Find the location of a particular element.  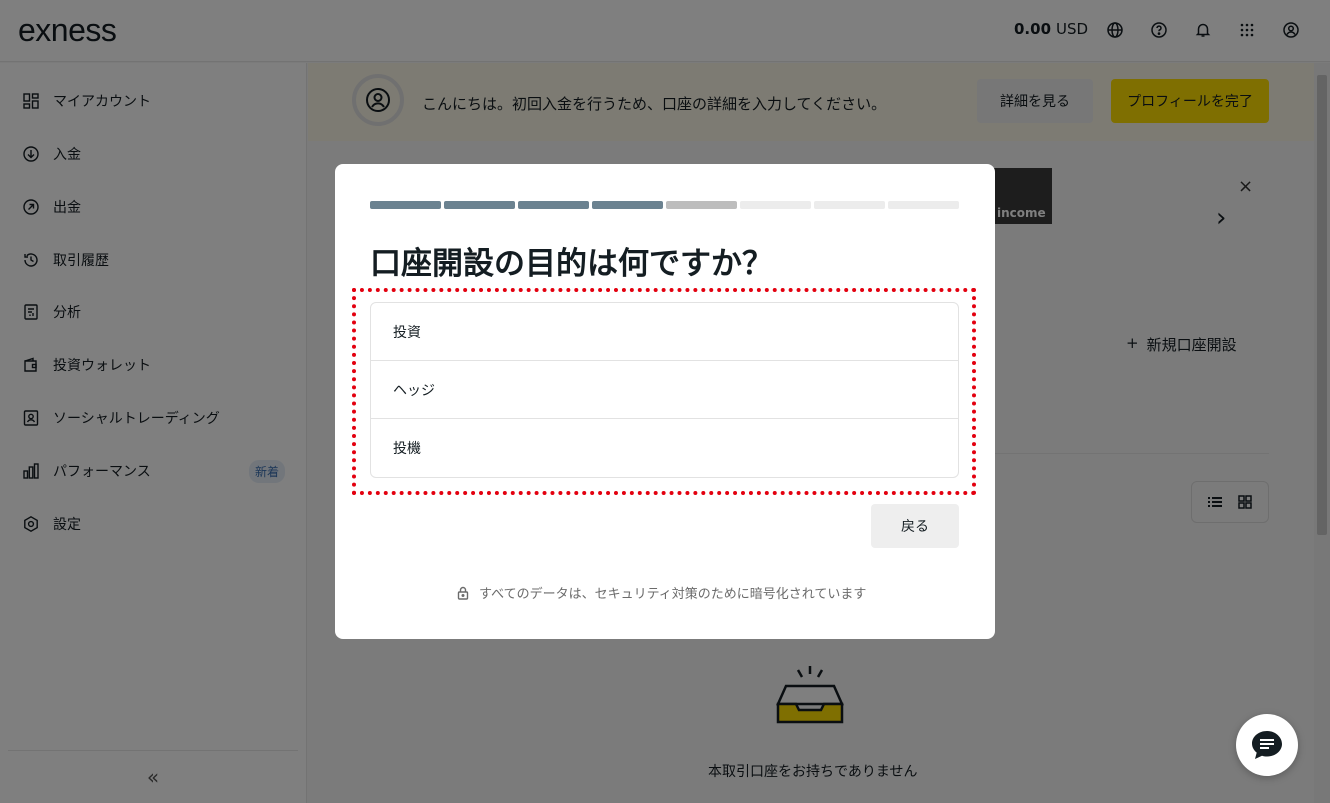

option-label: ヘッジ is located at coordinates (414, 390).